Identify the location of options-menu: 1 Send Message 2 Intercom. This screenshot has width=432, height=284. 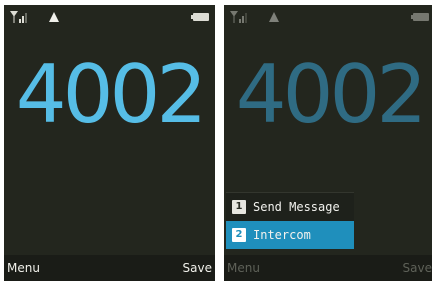
(290, 220).